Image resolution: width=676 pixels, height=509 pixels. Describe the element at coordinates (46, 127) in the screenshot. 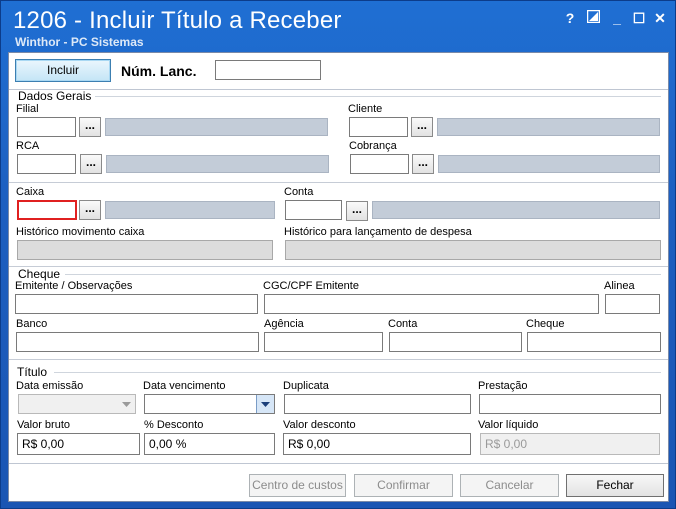

I see `filial-code-field` at that location.